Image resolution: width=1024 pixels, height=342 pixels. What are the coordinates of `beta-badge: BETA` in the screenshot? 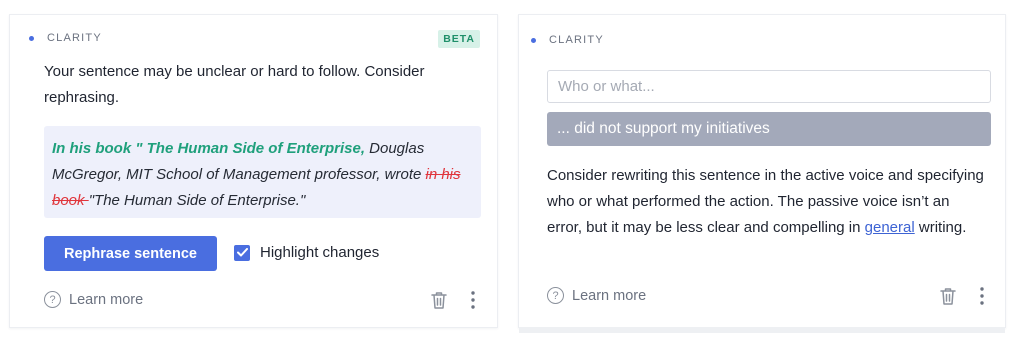 It's located at (459, 39).